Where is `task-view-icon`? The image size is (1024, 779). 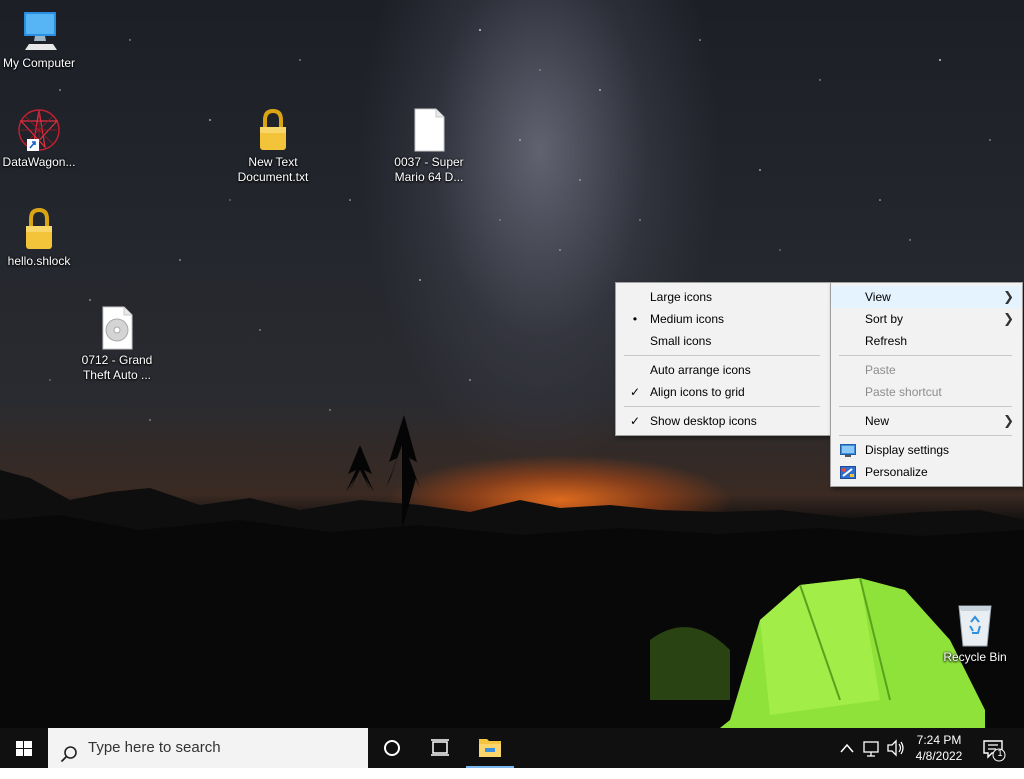
task-view-icon is located at coordinates (440, 747).